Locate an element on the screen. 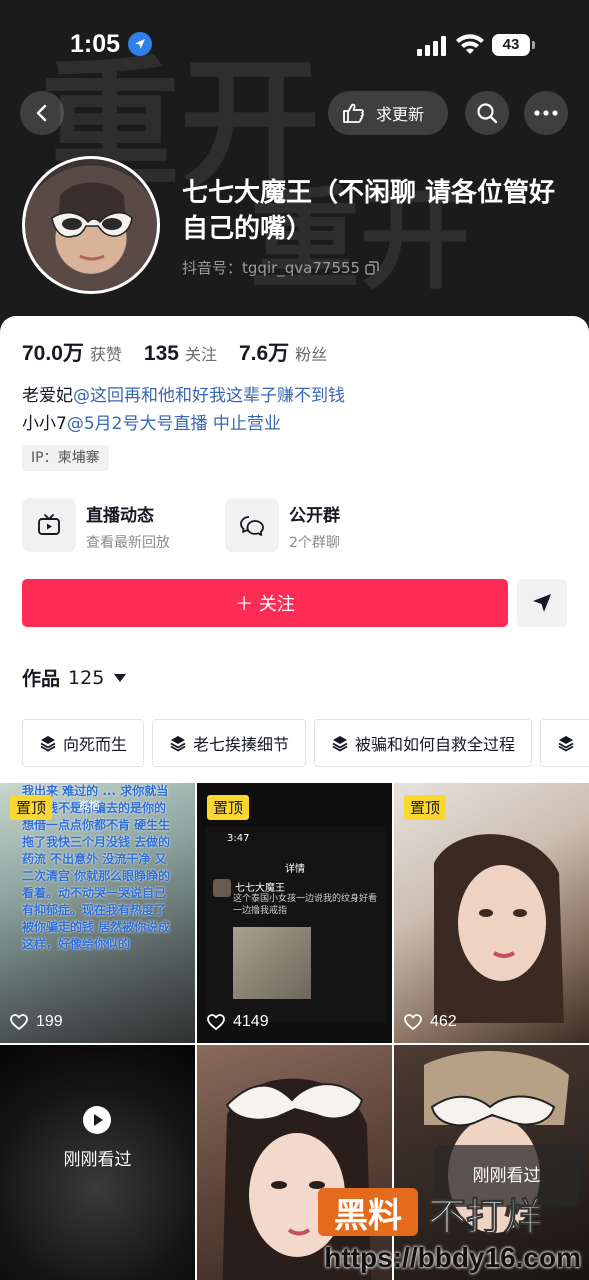 The image size is (589, 1280). watermark: 黑料 不打烊 https://bbdy16.com is located at coordinates (452, 1230).